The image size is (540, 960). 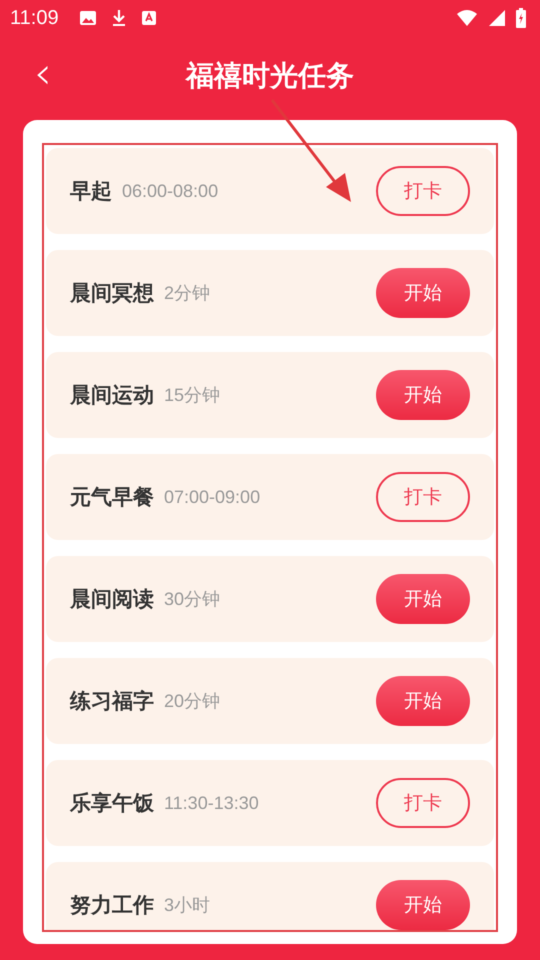 What do you see at coordinates (497, 18) in the screenshot?
I see `signal-icon` at bounding box center [497, 18].